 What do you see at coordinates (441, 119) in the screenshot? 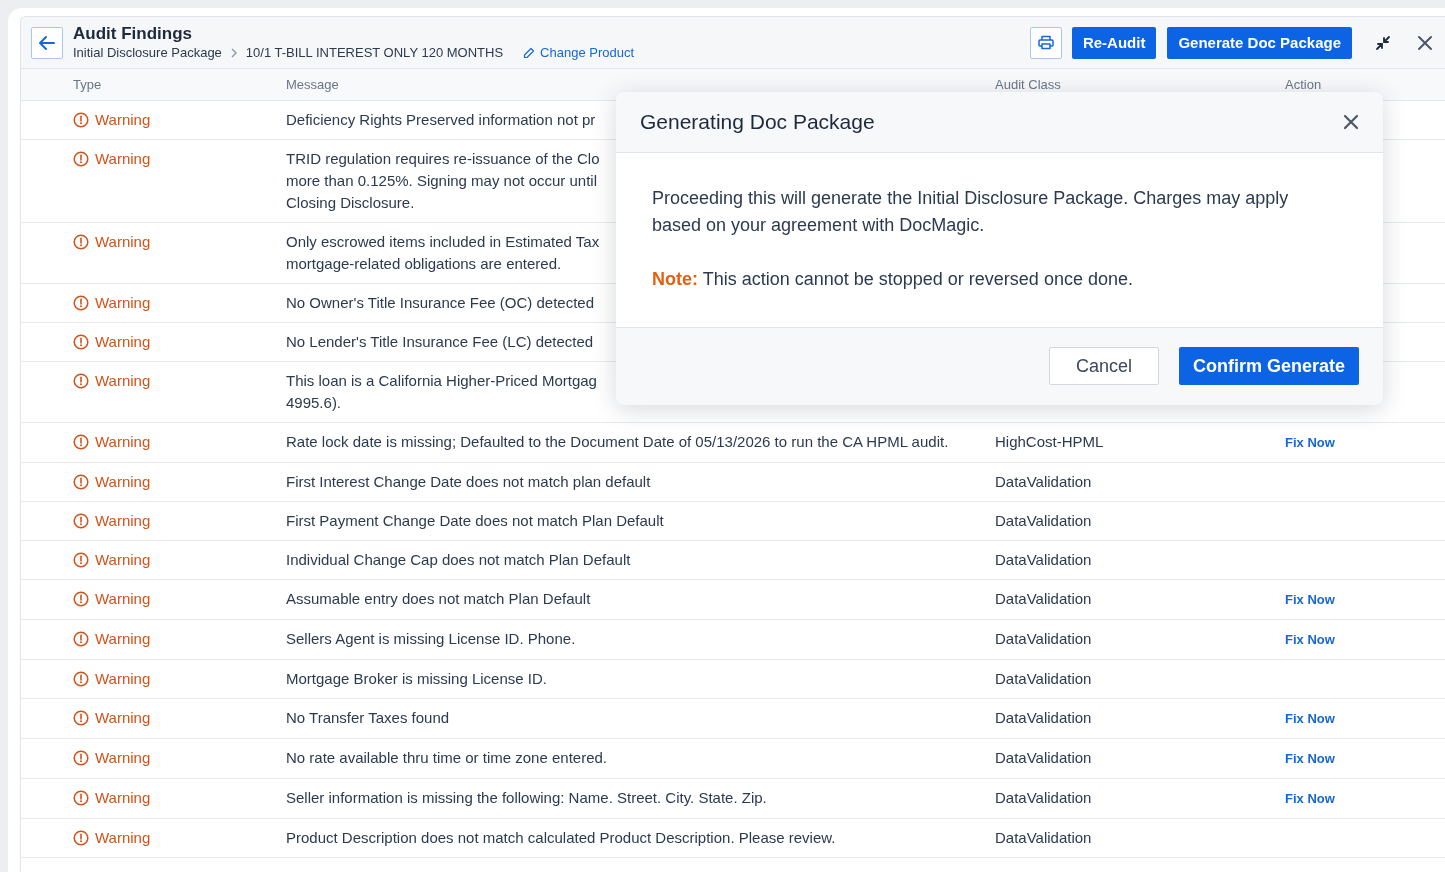
I see `finding-message: Deficiency Rights Preserved information not pr` at bounding box center [441, 119].